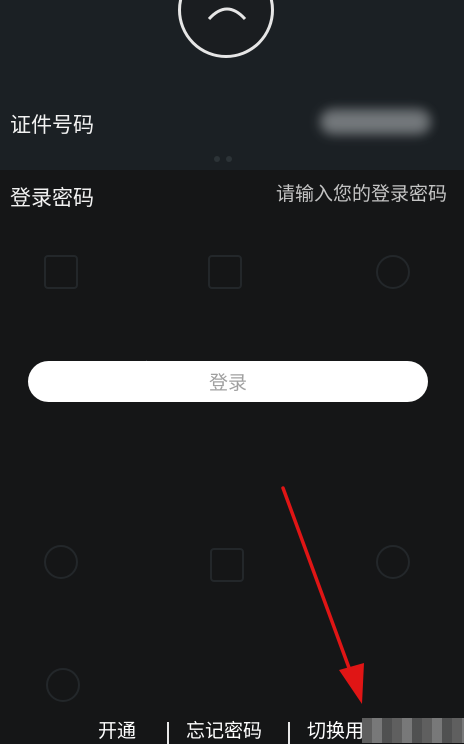 The width and height of the screenshot is (464, 744). I want to click on forgot-password-link: 忘记密码, so click(224, 729).